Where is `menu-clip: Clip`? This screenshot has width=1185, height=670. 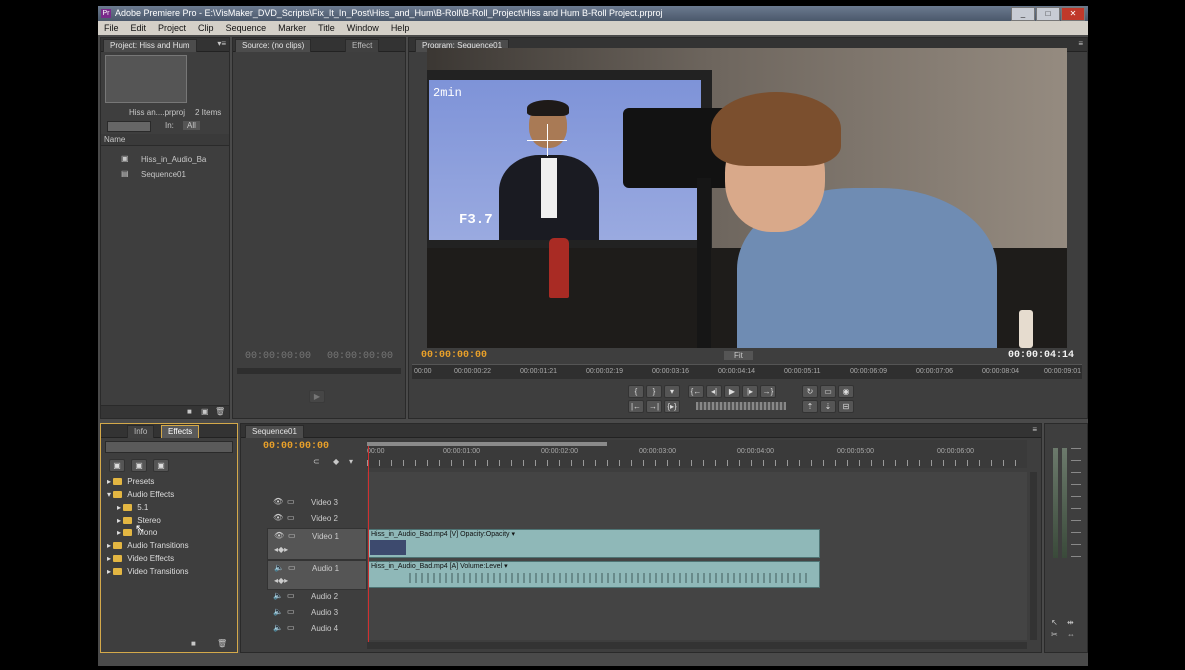
menu-clip: Clip is located at coordinates (206, 28).